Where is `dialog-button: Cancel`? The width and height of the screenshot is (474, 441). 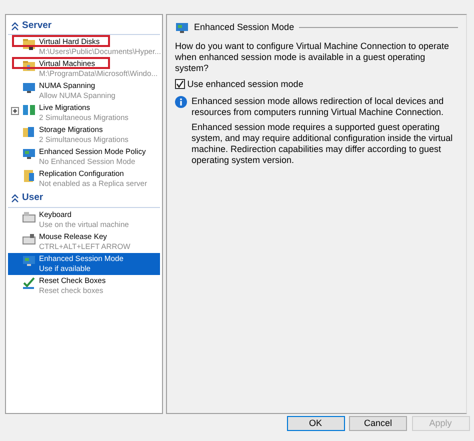 dialog-button: Cancel is located at coordinates (378, 424).